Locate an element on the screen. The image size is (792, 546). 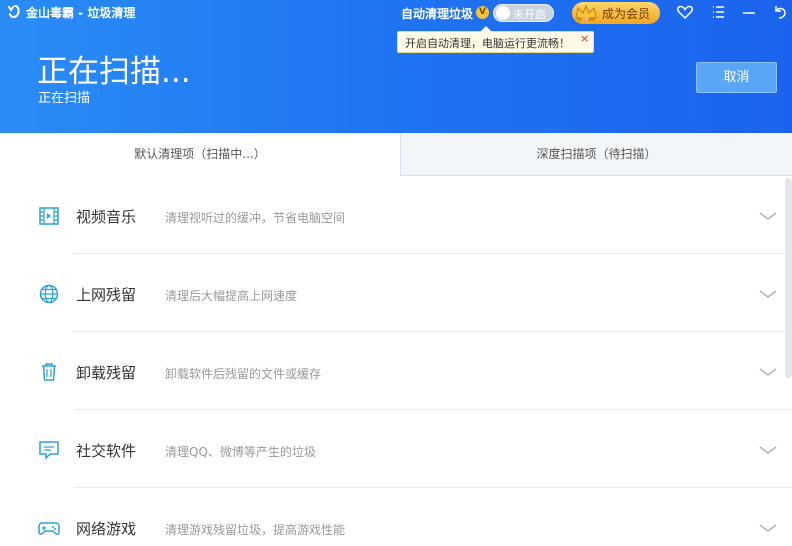
tab-default-clean: 默认清理项（扫描中...） is located at coordinates (200, 154).